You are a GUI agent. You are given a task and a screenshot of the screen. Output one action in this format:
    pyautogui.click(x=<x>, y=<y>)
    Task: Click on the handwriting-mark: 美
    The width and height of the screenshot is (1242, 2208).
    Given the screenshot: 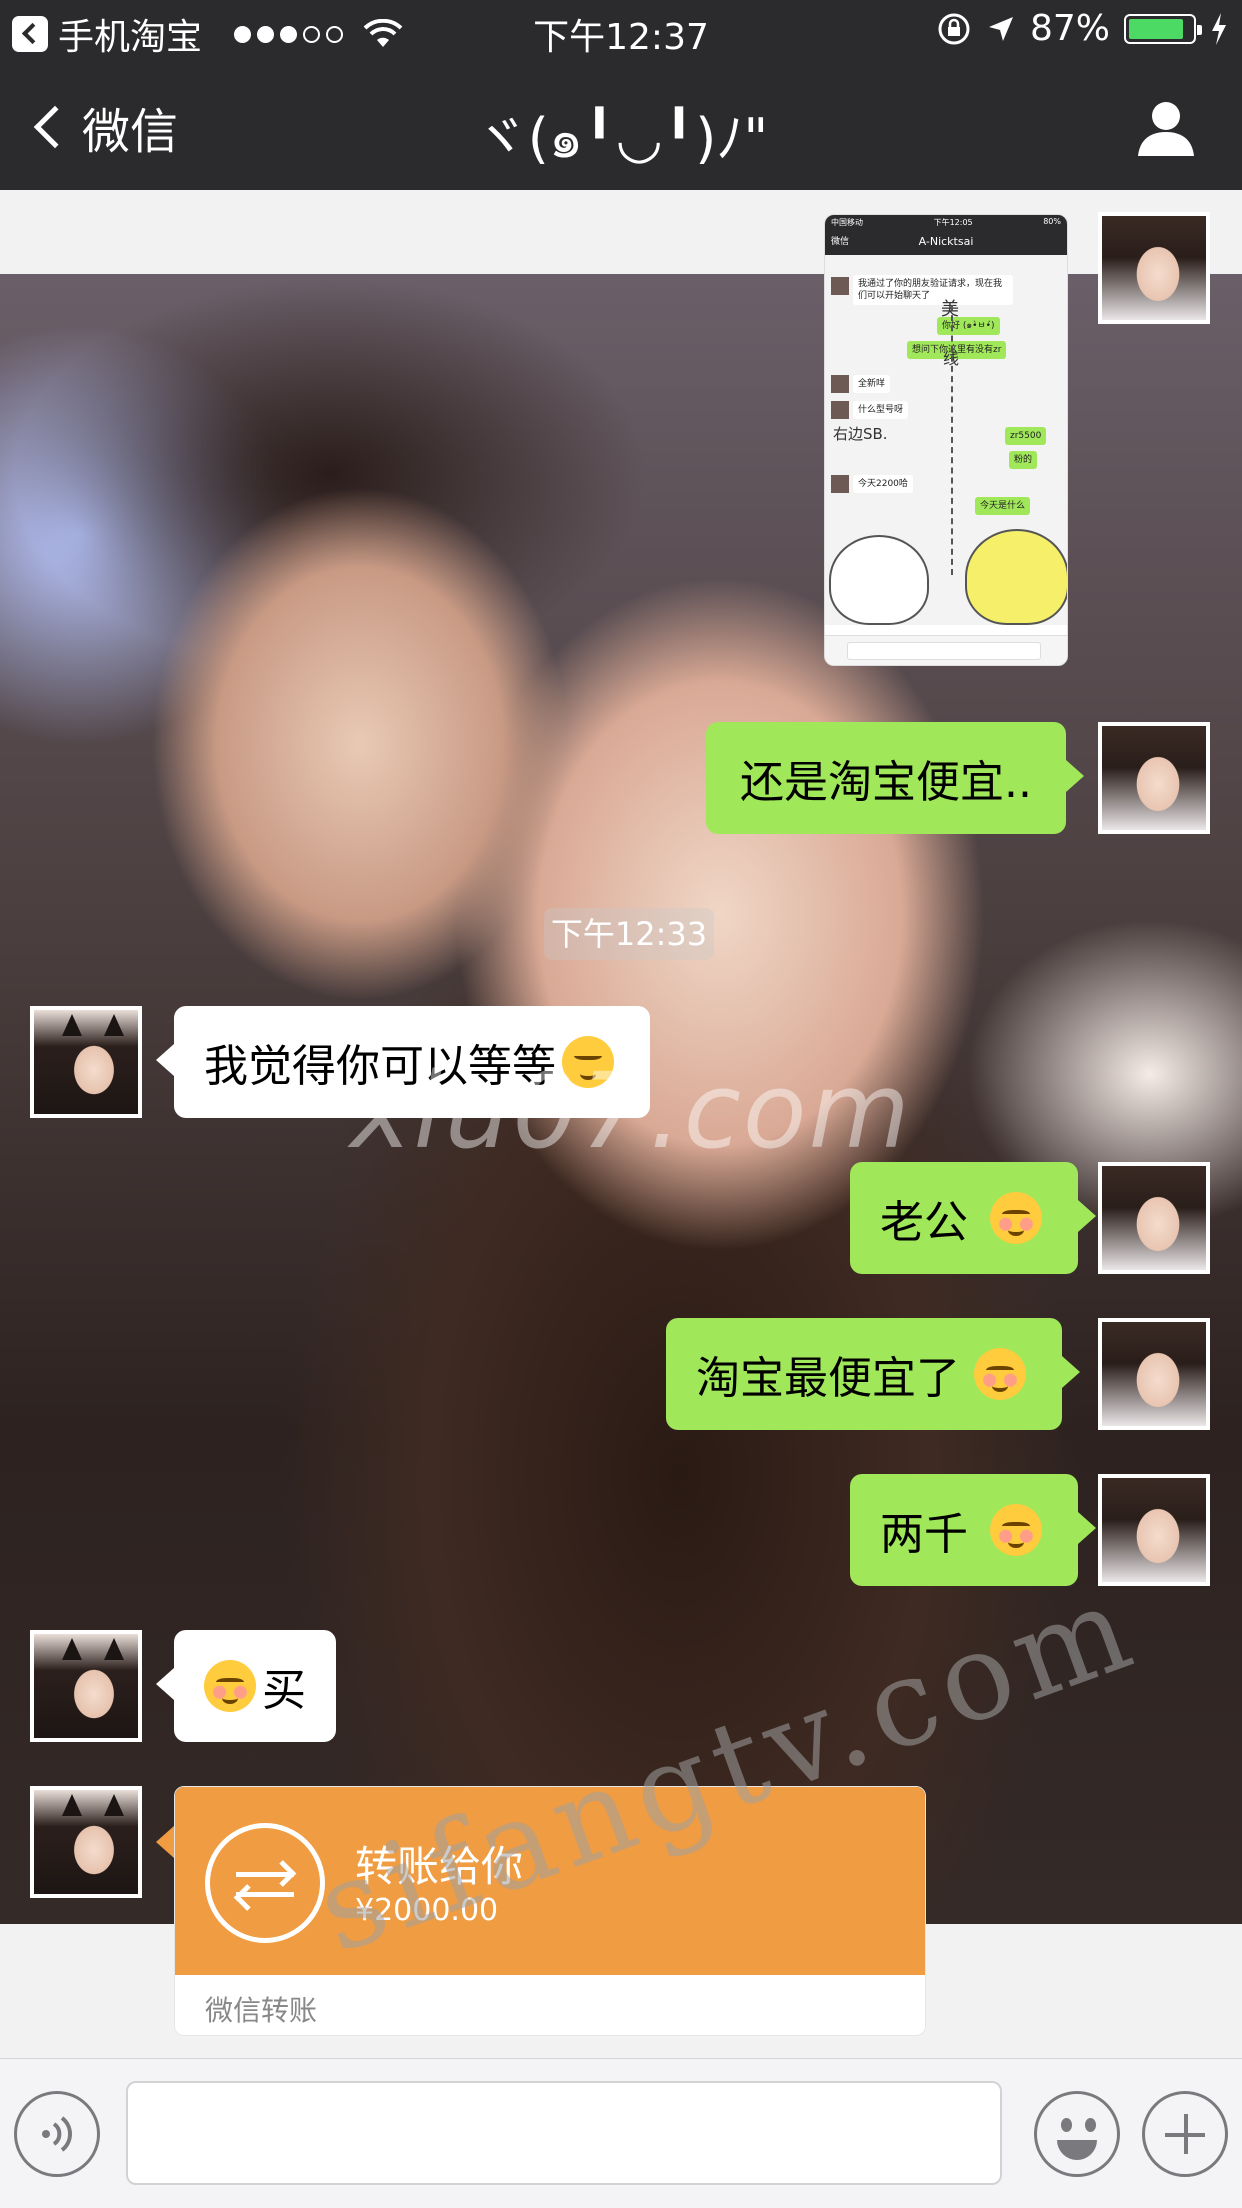 What is the action you would take?
    pyautogui.click(x=950, y=309)
    